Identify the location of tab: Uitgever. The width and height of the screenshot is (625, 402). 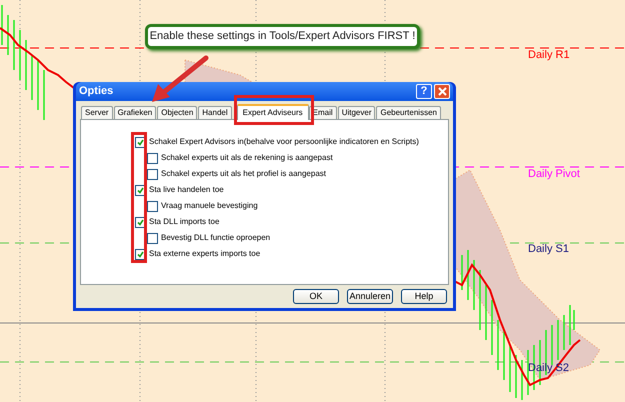
(357, 112).